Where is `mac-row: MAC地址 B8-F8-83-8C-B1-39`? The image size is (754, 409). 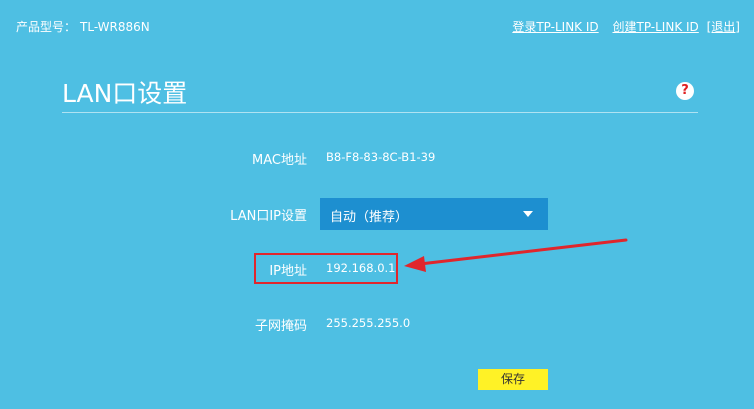
mac-row: MAC地址 B8-F8-83-8C-B1-39 is located at coordinates (377, 158).